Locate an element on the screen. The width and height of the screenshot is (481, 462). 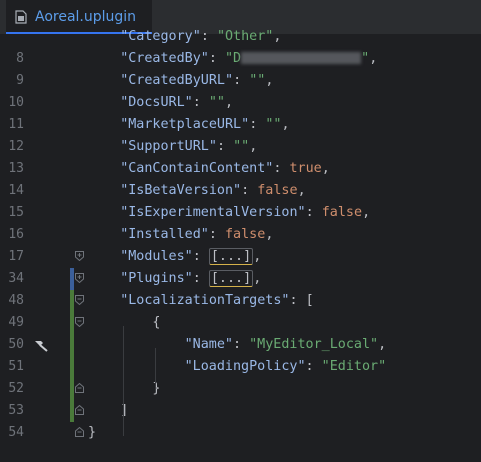
code-token: true is located at coordinates (305, 168).